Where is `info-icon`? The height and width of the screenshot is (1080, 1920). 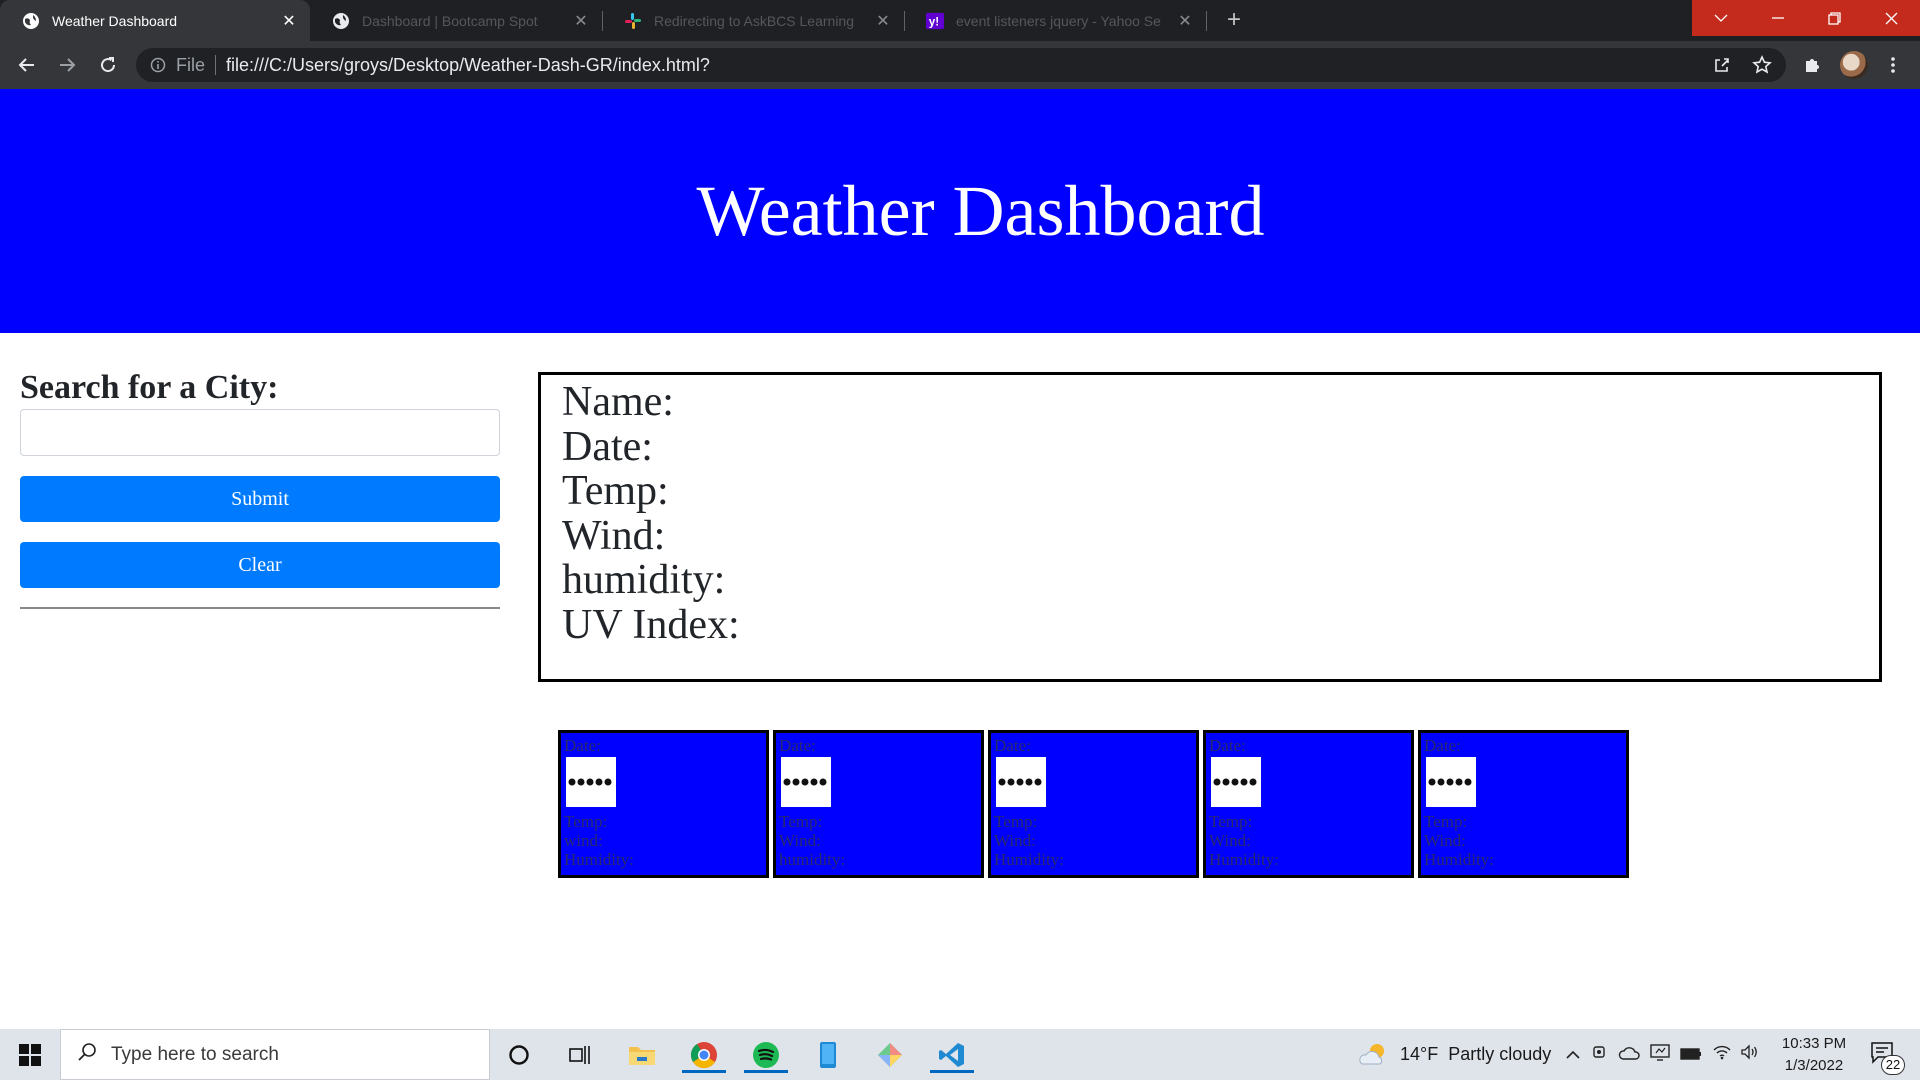
info-icon is located at coordinates (159, 65).